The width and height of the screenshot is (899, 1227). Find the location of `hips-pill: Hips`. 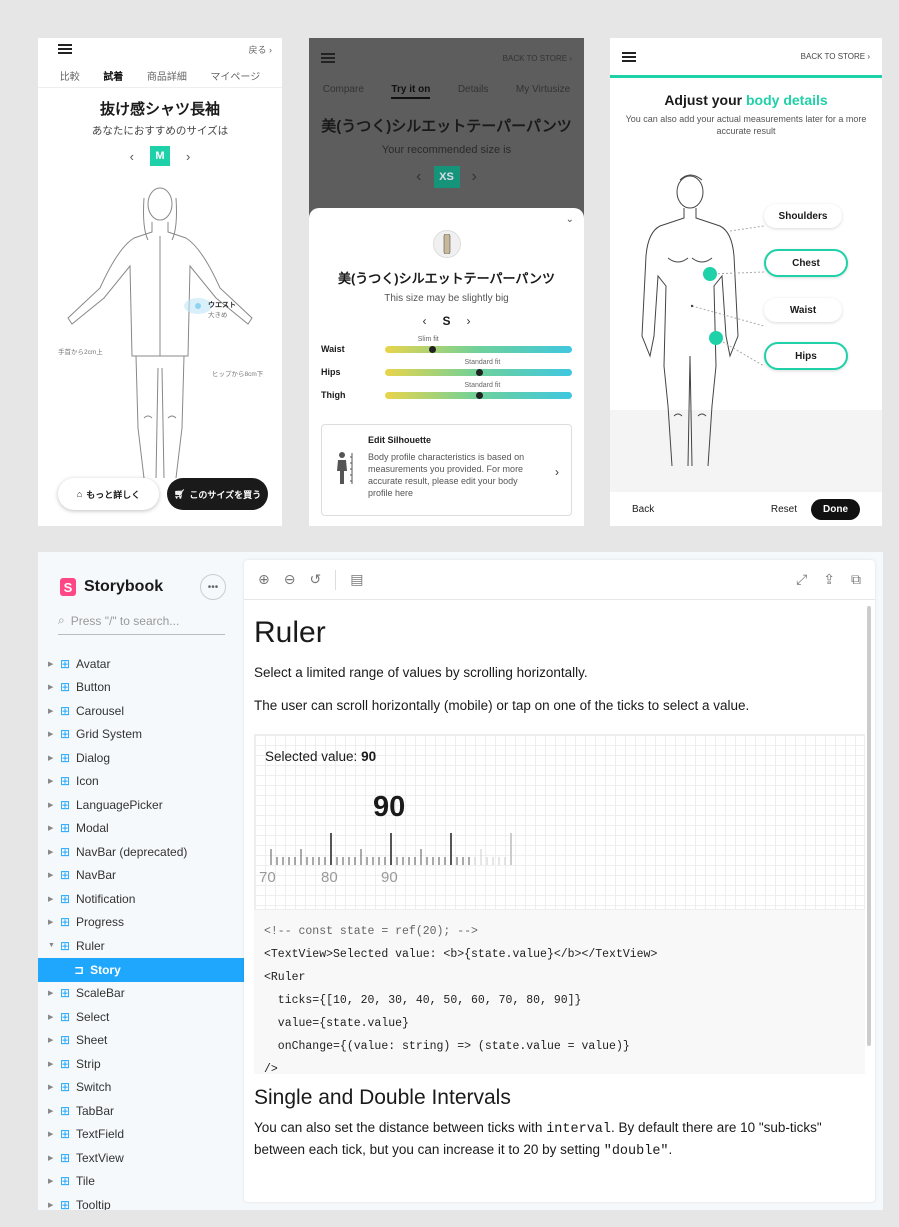

hips-pill: Hips is located at coordinates (806, 356).